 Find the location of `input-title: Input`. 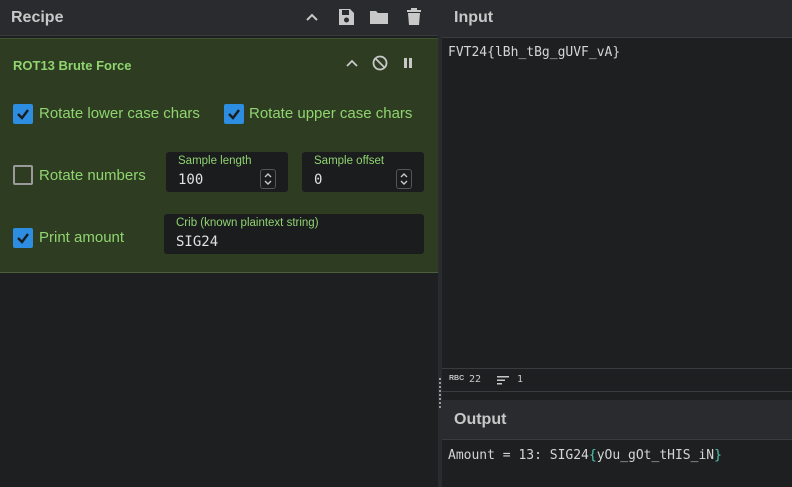

input-title: Input is located at coordinates (474, 17).